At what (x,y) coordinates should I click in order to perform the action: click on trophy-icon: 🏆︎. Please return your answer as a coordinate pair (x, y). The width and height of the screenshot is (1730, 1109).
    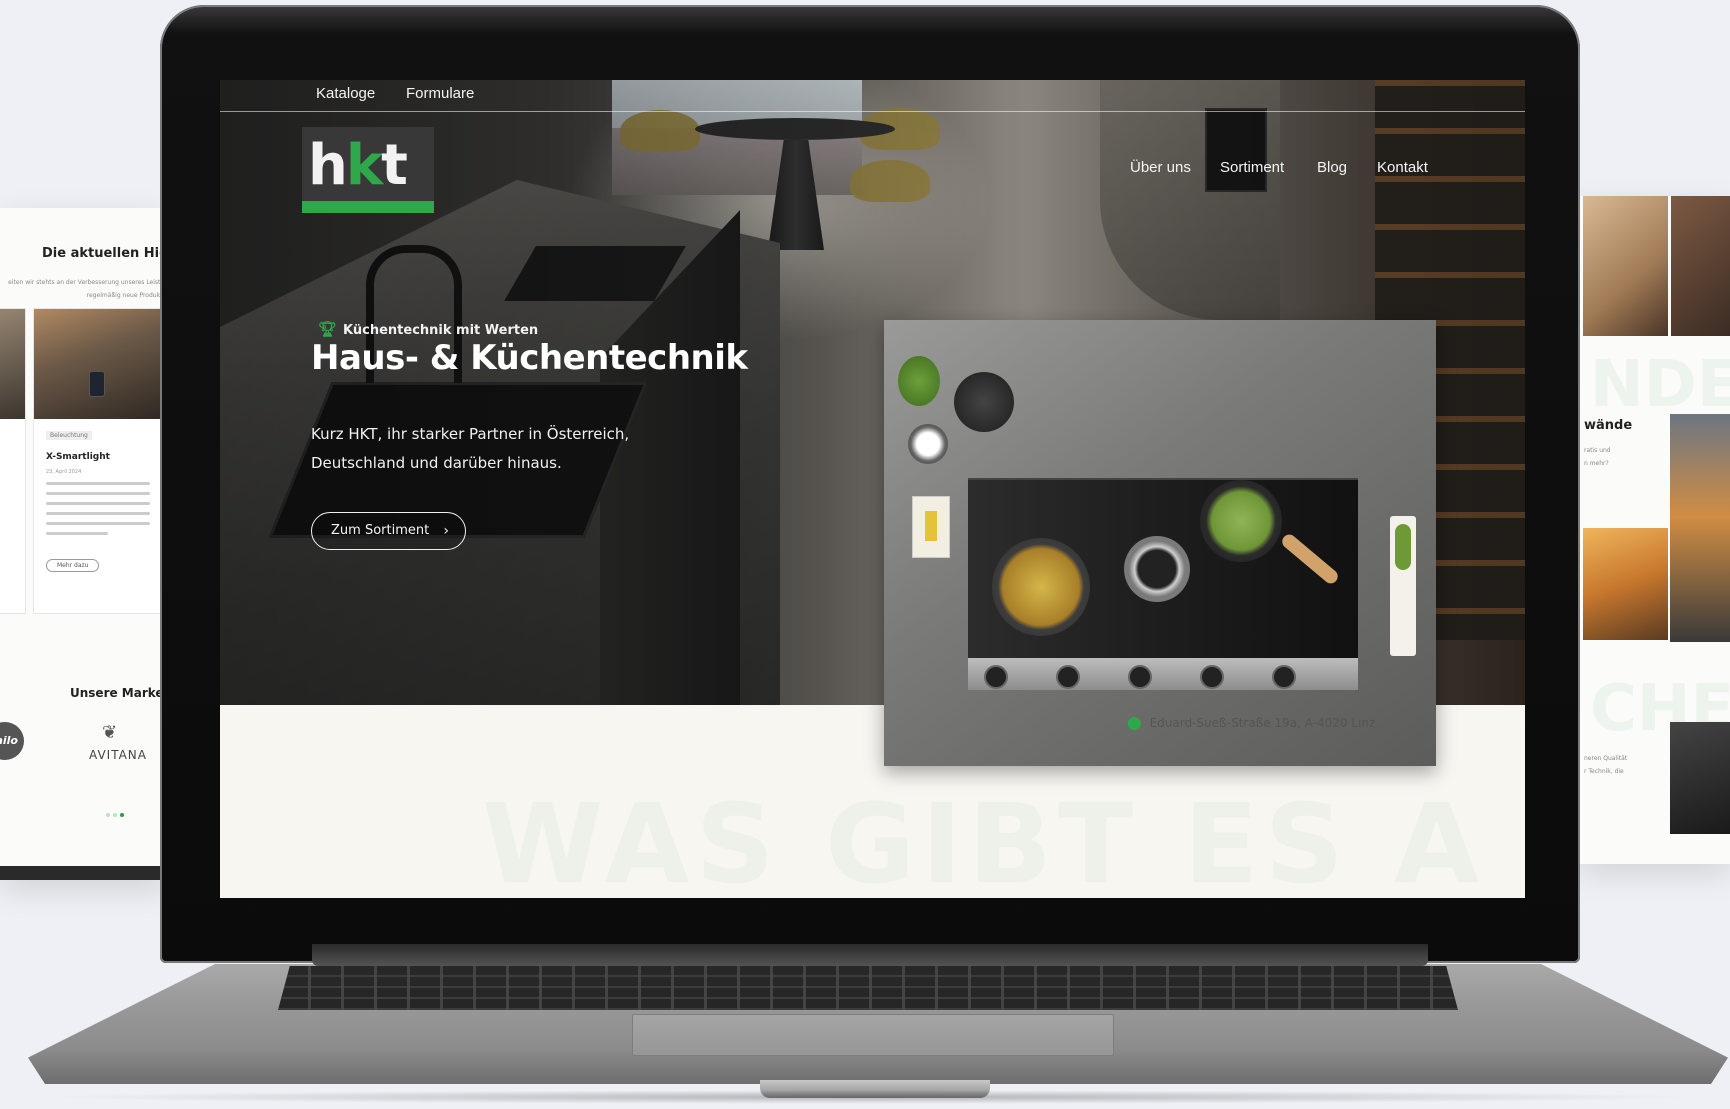
    Looking at the image, I should click on (328, 329).